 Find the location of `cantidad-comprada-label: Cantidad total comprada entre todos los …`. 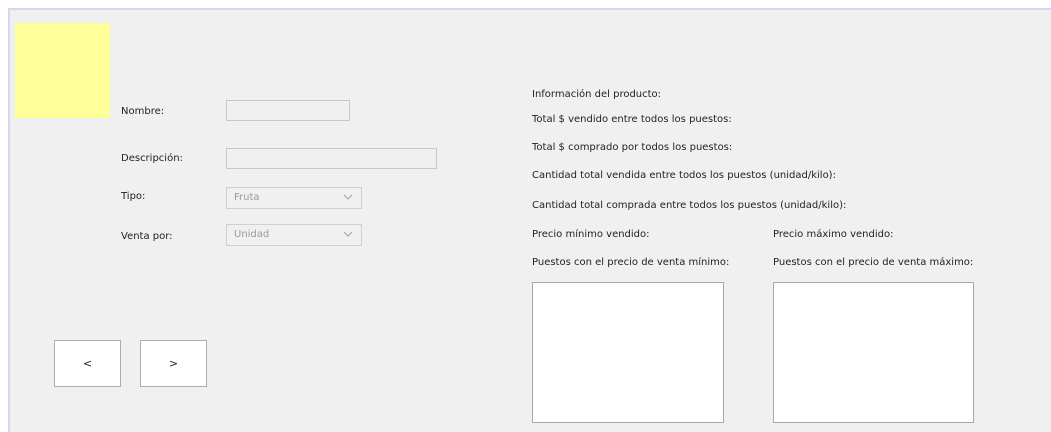

cantidad-comprada-label: Cantidad total comprada entre todos los … is located at coordinates (689, 205).